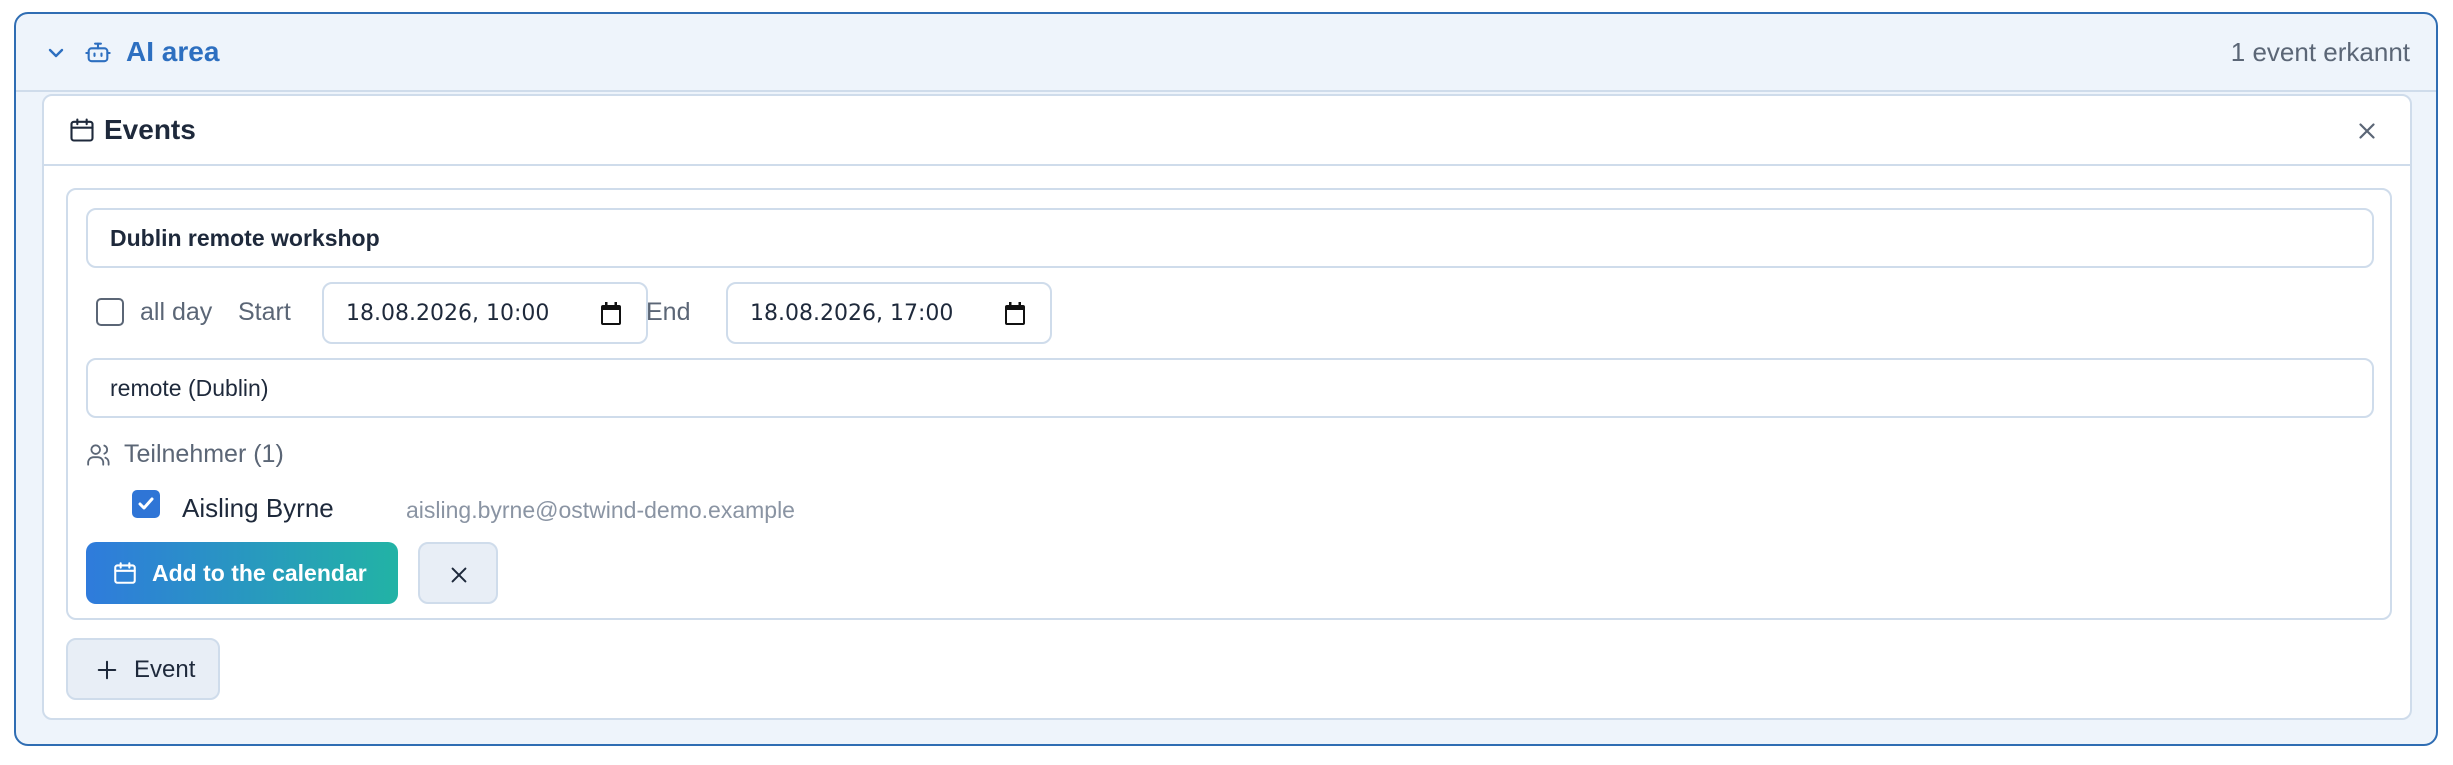 The image size is (2453, 765). I want to click on end-datetime-value: 18.08.2026, 17:00, so click(852, 313).